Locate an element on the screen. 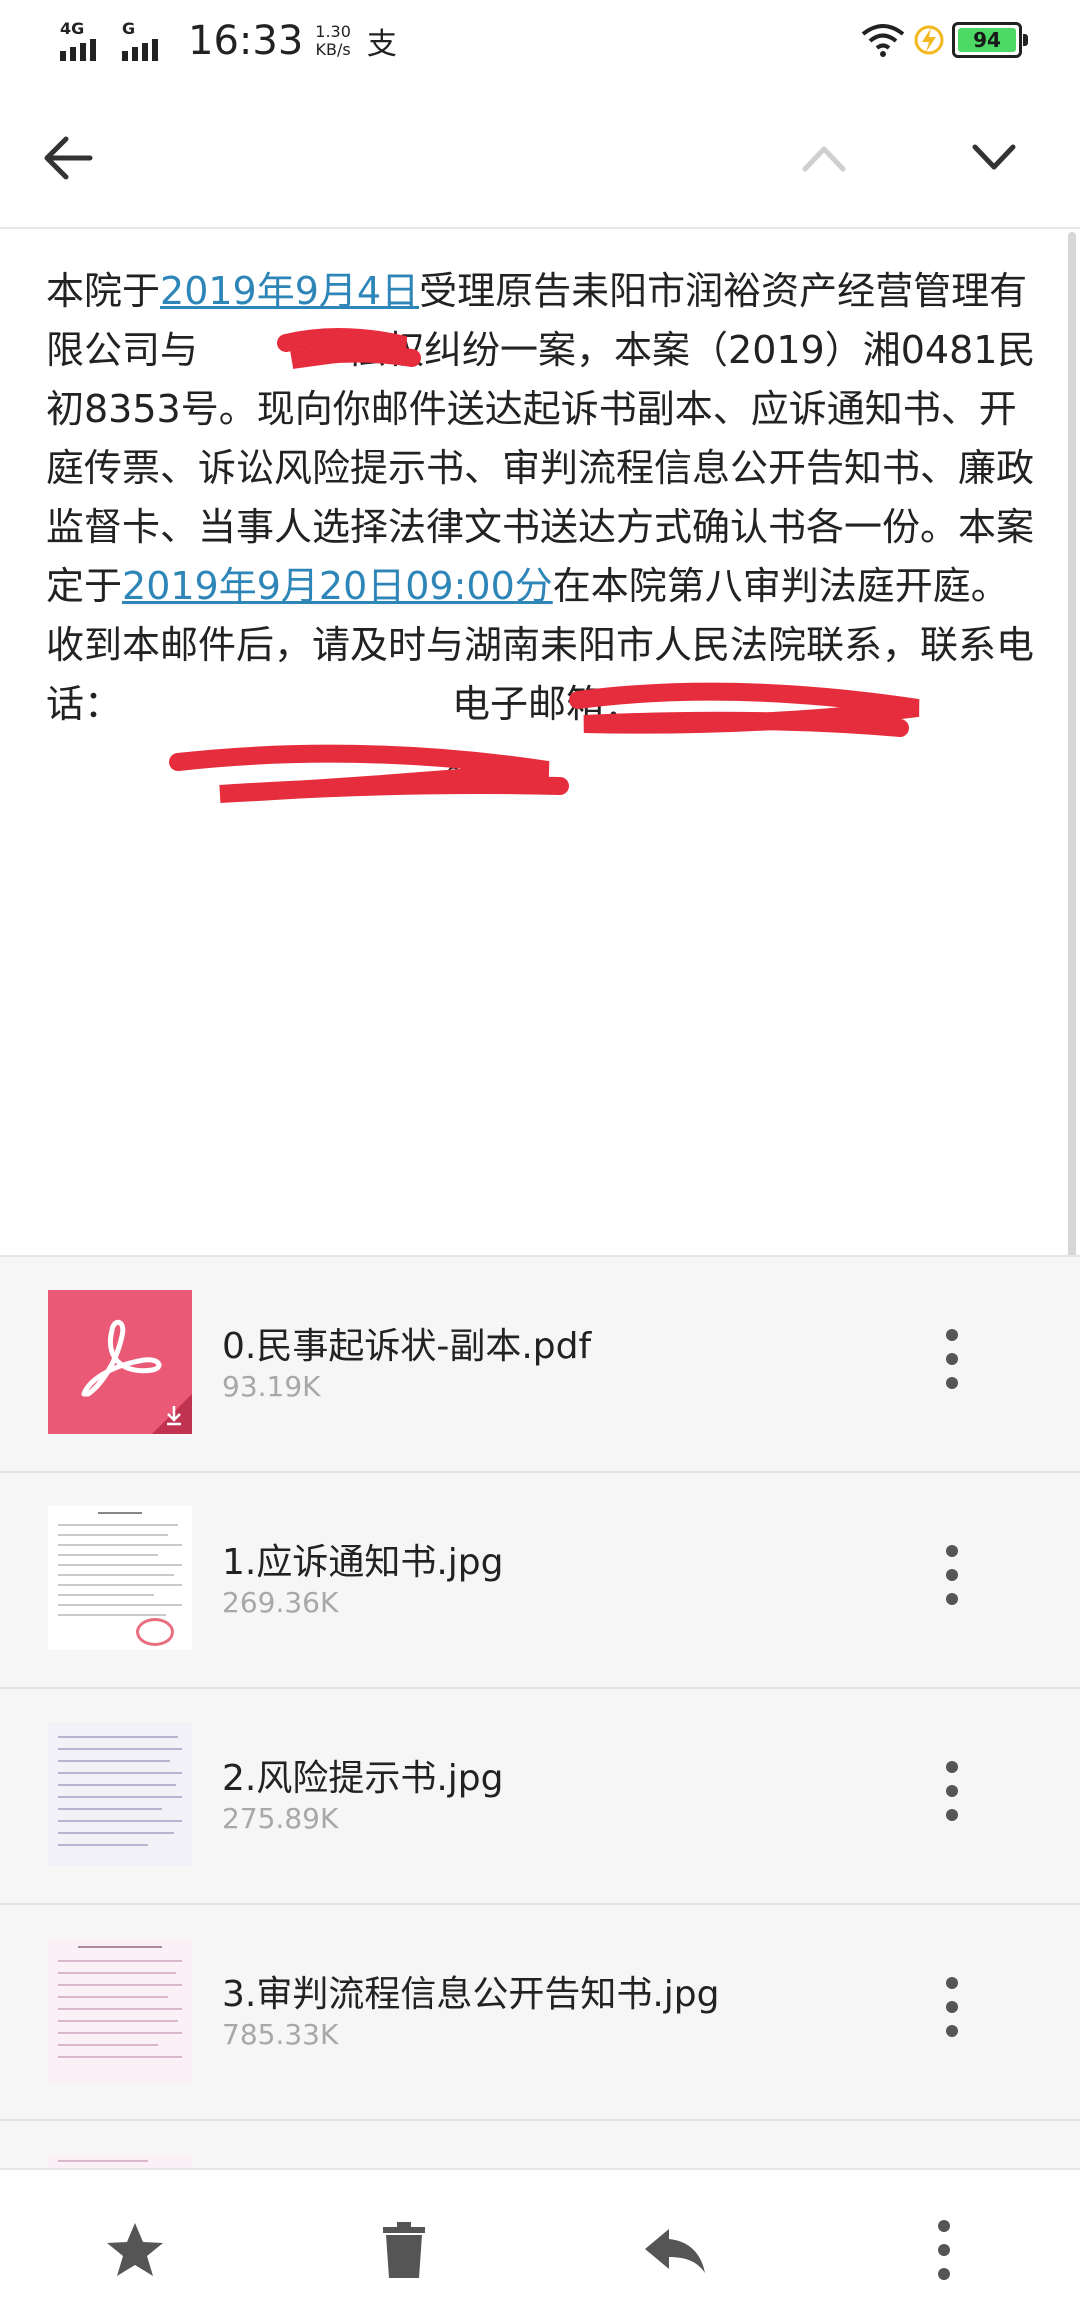 Image resolution: width=1080 pixels, height=2318 pixels. reply-button is located at coordinates (675, 2250).